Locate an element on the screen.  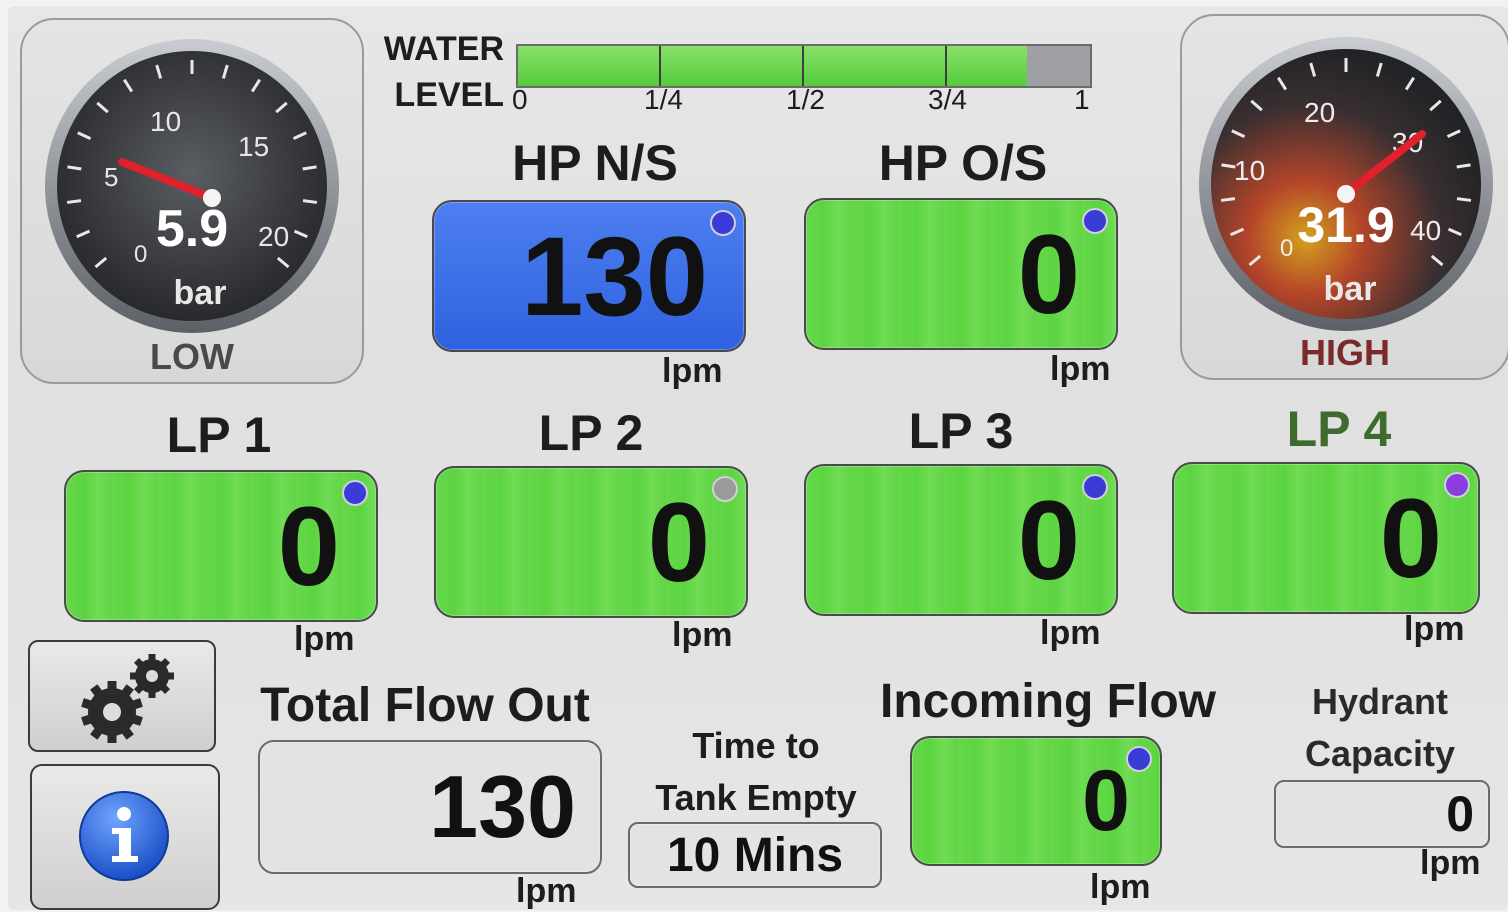
tank-time-readout: 10 Mins is located at coordinates (755, 855).